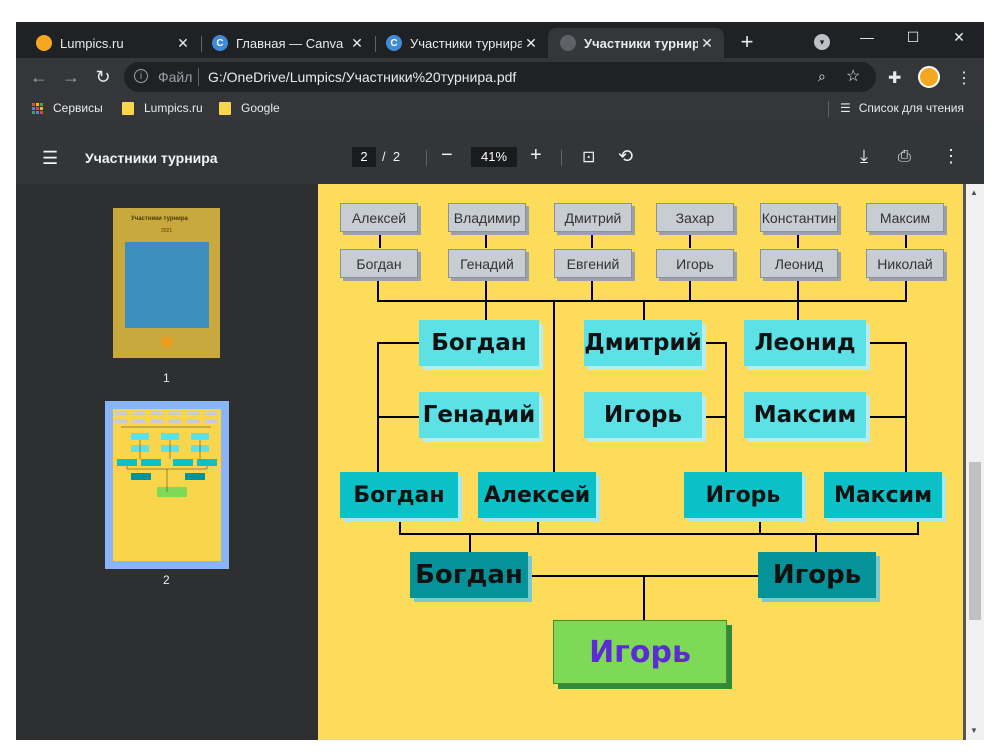  What do you see at coordinates (290, 43) in the screenshot?
I see `tab-label: Главная — Canva` at bounding box center [290, 43].